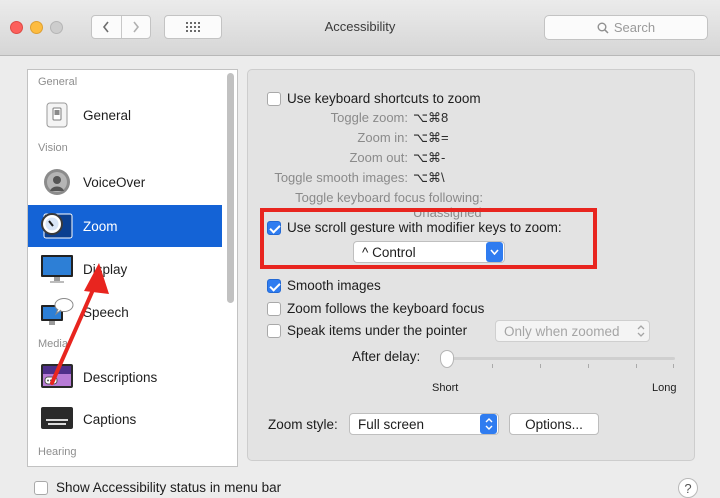 Image resolution: width=720 pixels, height=498 pixels. Describe the element at coordinates (57, 312) in the screenshot. I see `speech-bubble-icon` at that location.